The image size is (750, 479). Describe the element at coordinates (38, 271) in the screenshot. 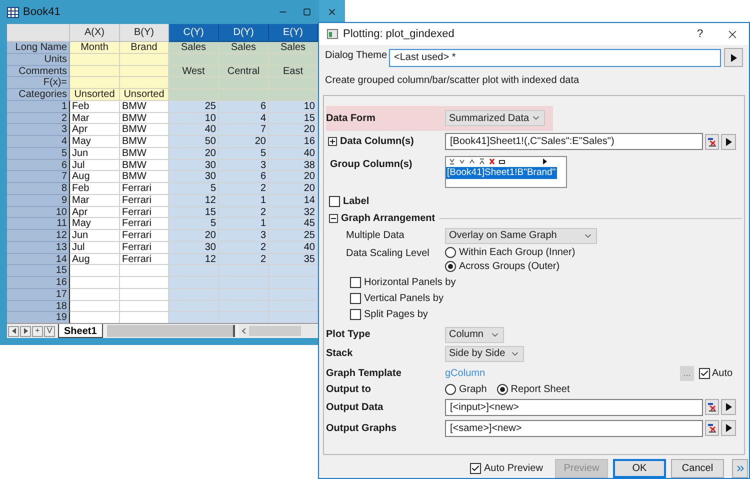

I see `row-number: 15` at that location.